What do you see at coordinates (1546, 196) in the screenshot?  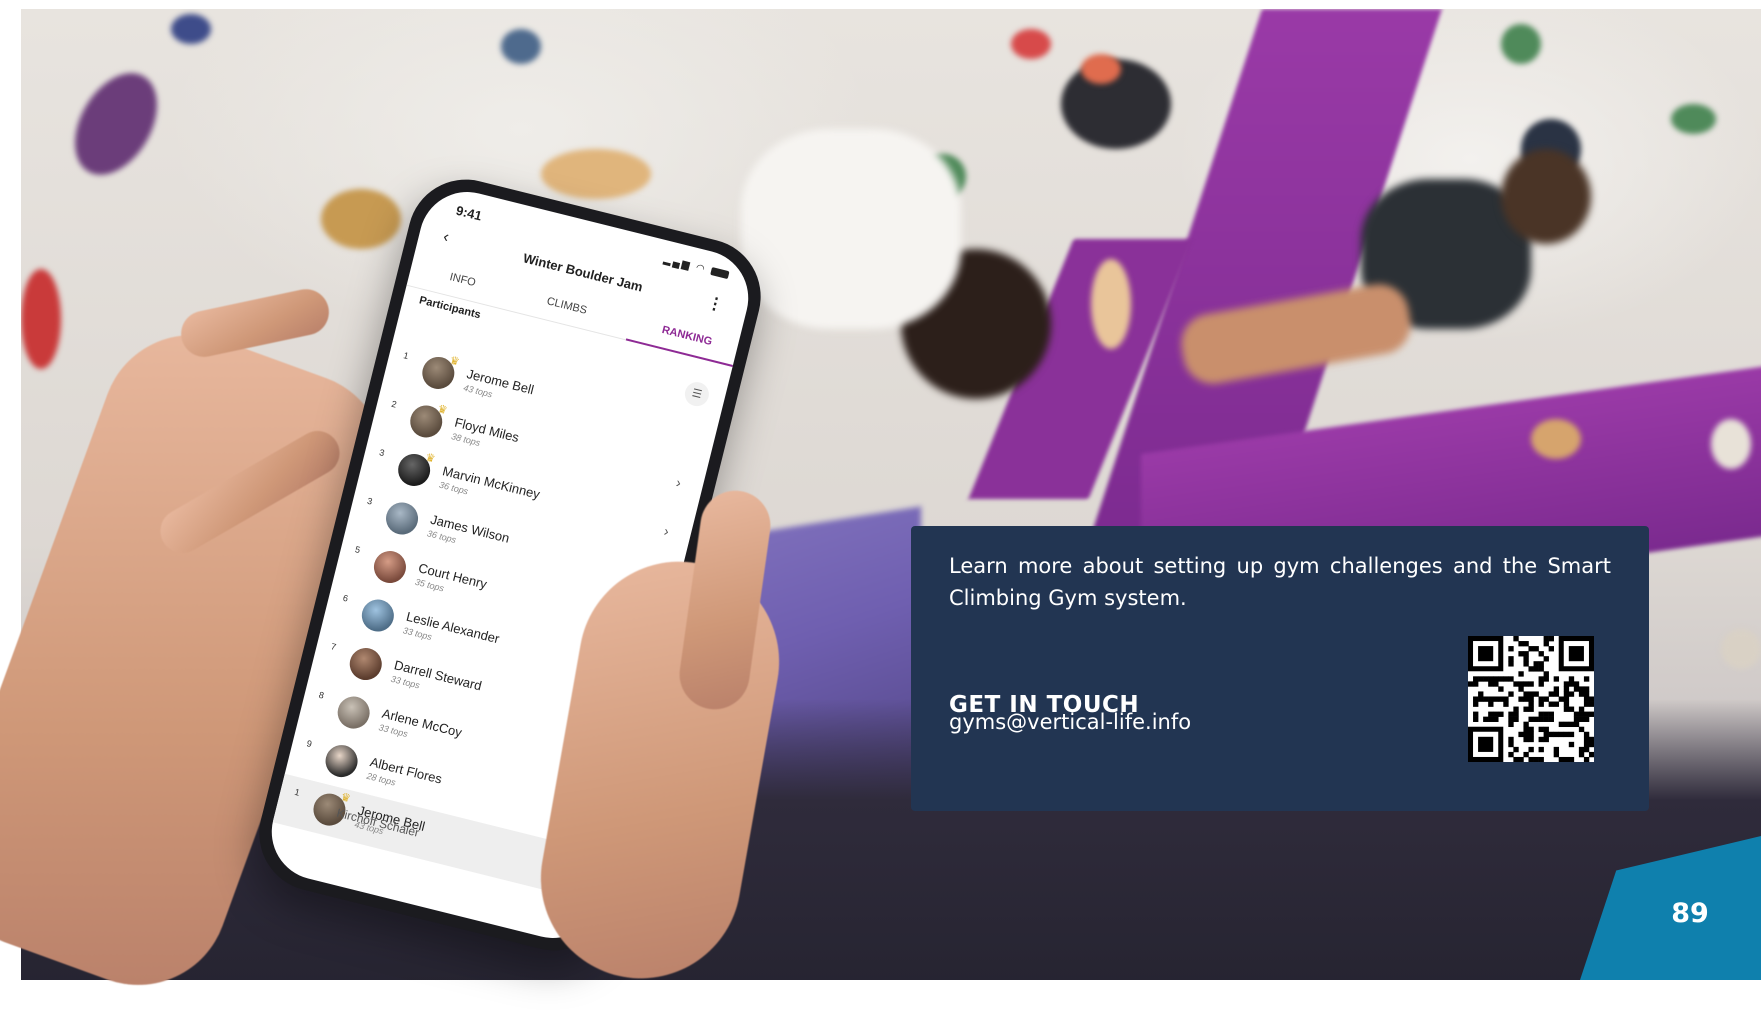 I see `climber-head` at bounding box center [1546, 196].